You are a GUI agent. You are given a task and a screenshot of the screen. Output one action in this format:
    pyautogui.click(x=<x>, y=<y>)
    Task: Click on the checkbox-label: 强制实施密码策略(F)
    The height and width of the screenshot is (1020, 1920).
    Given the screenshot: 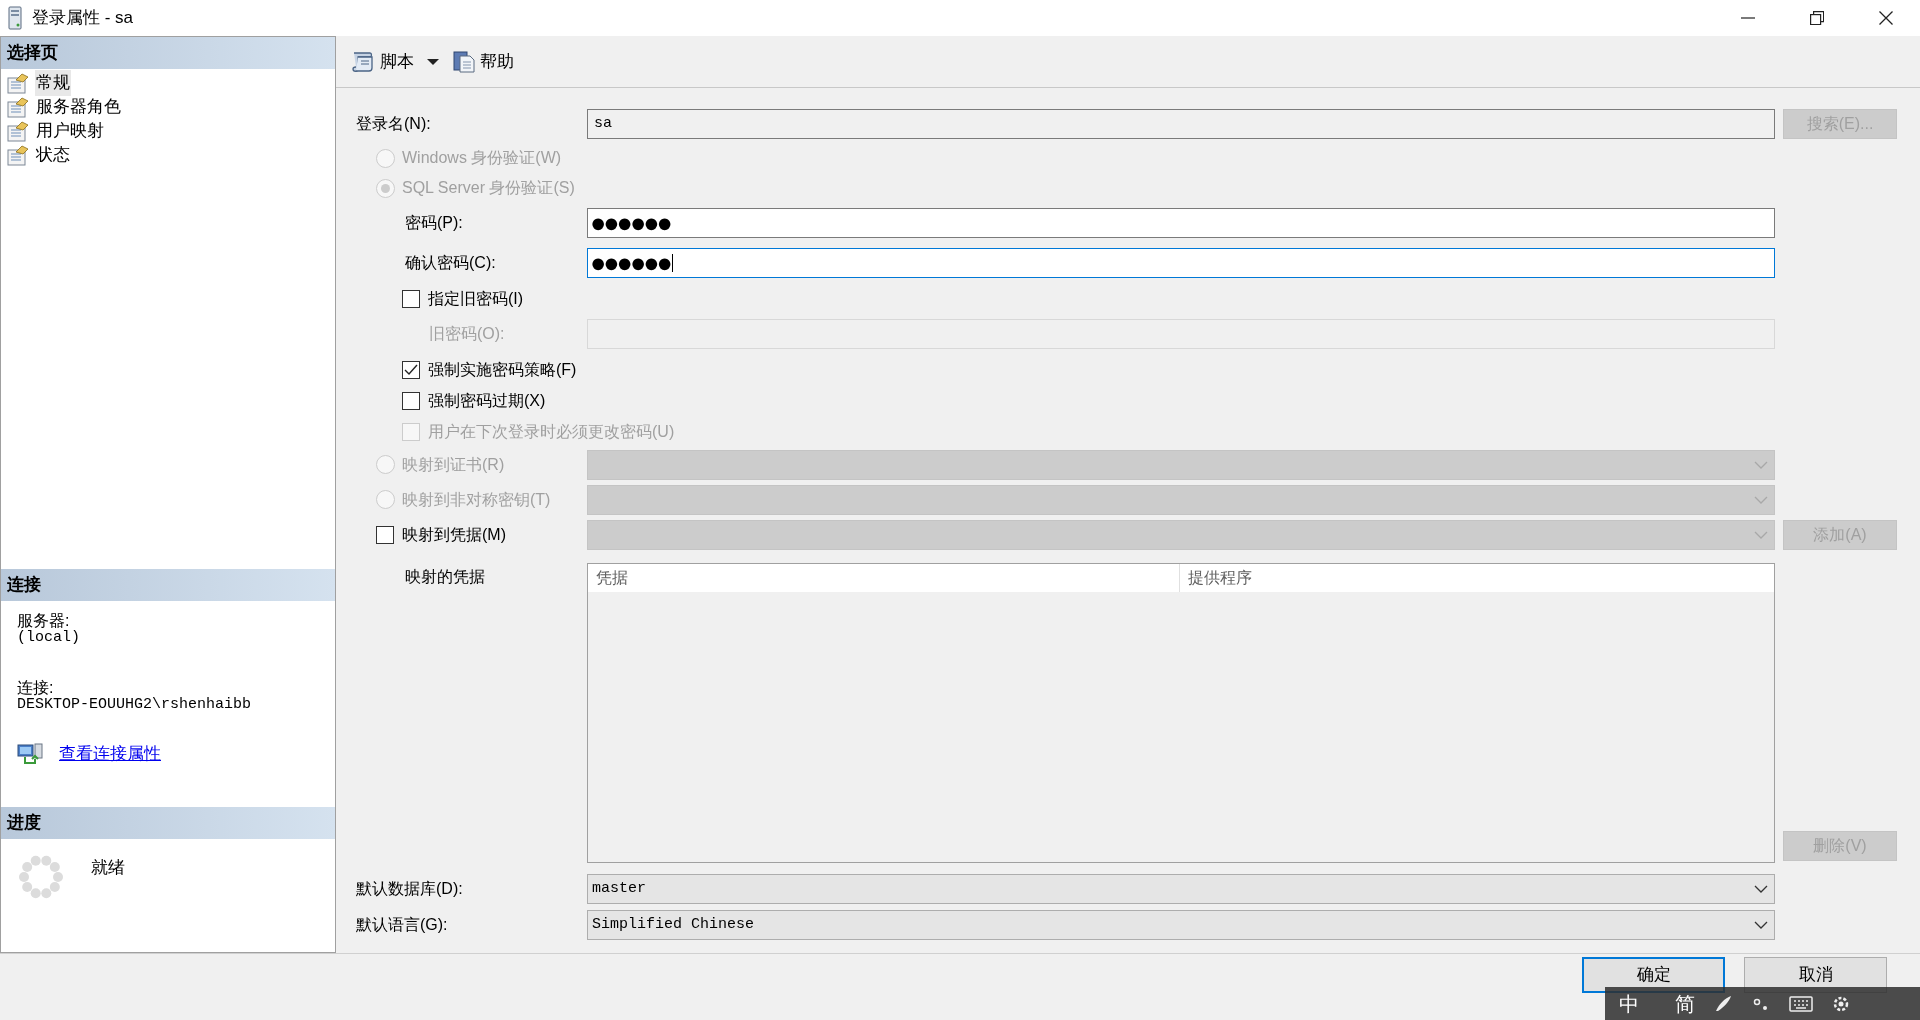 What is the action you would take?
    pyautogui.click(x=502, y=369)
    